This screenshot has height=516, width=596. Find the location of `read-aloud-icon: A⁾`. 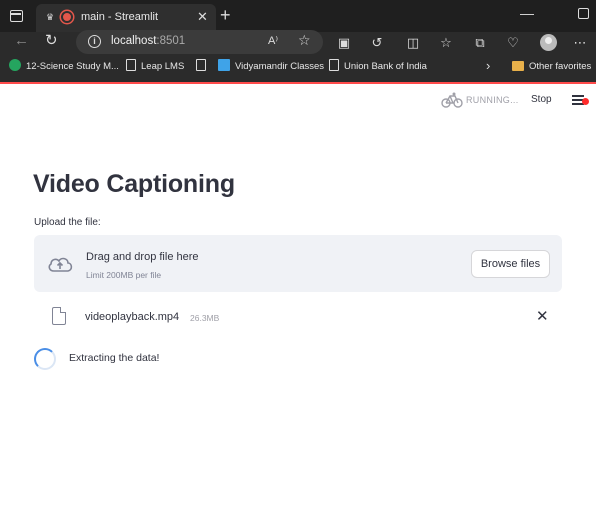

read-aloud-icon: A⁾ is located at coordinates (273, 40).